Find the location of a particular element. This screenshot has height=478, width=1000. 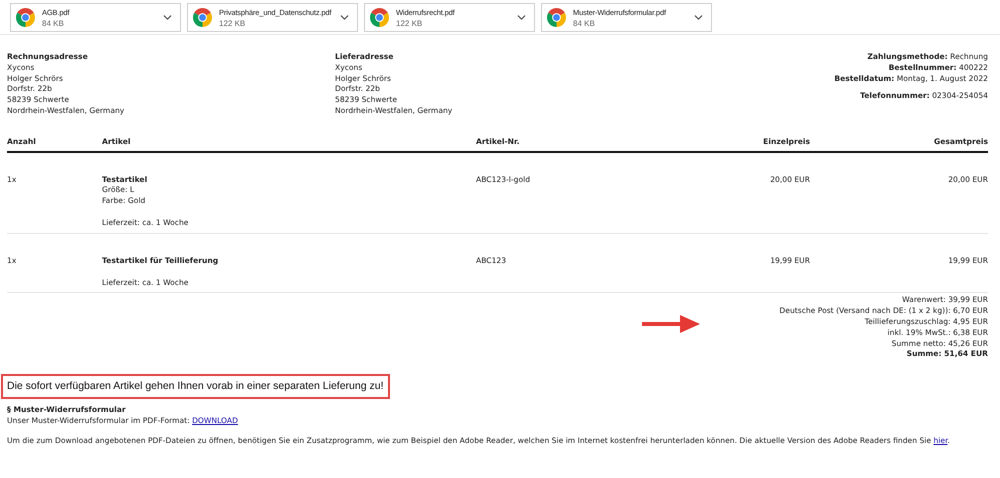

notice-message: Die sofort verfügbaren Artikel gehen Ihnen vorab in einer separaten Lieferung zu! is located at coordinates (195, 386).